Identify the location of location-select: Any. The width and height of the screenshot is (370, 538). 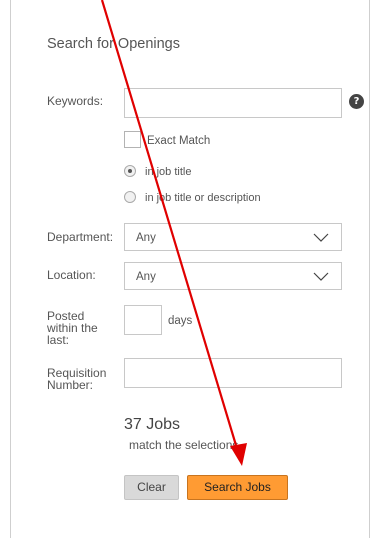
(233, 276).